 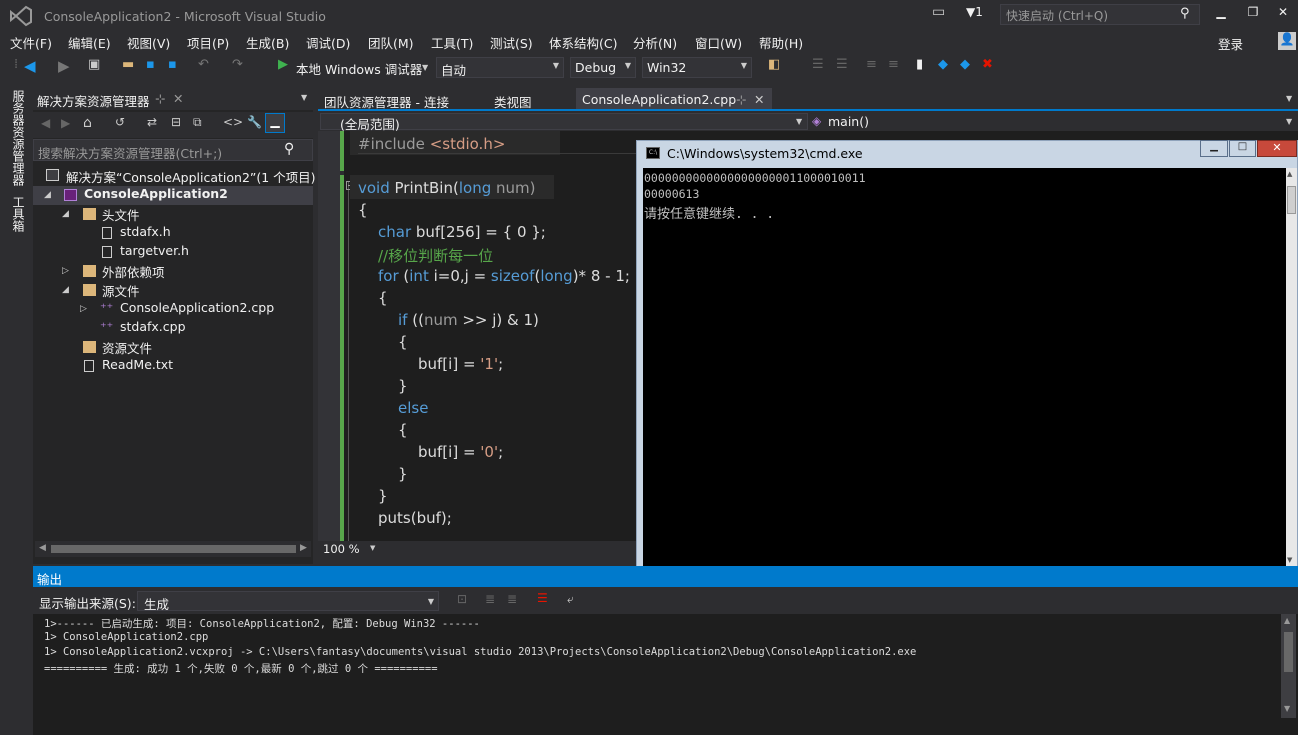 What do you see at coordinates (42, 548) in the screenshot?
I see `scroll-left-icon: ◀` at bounding box center [42, 548].